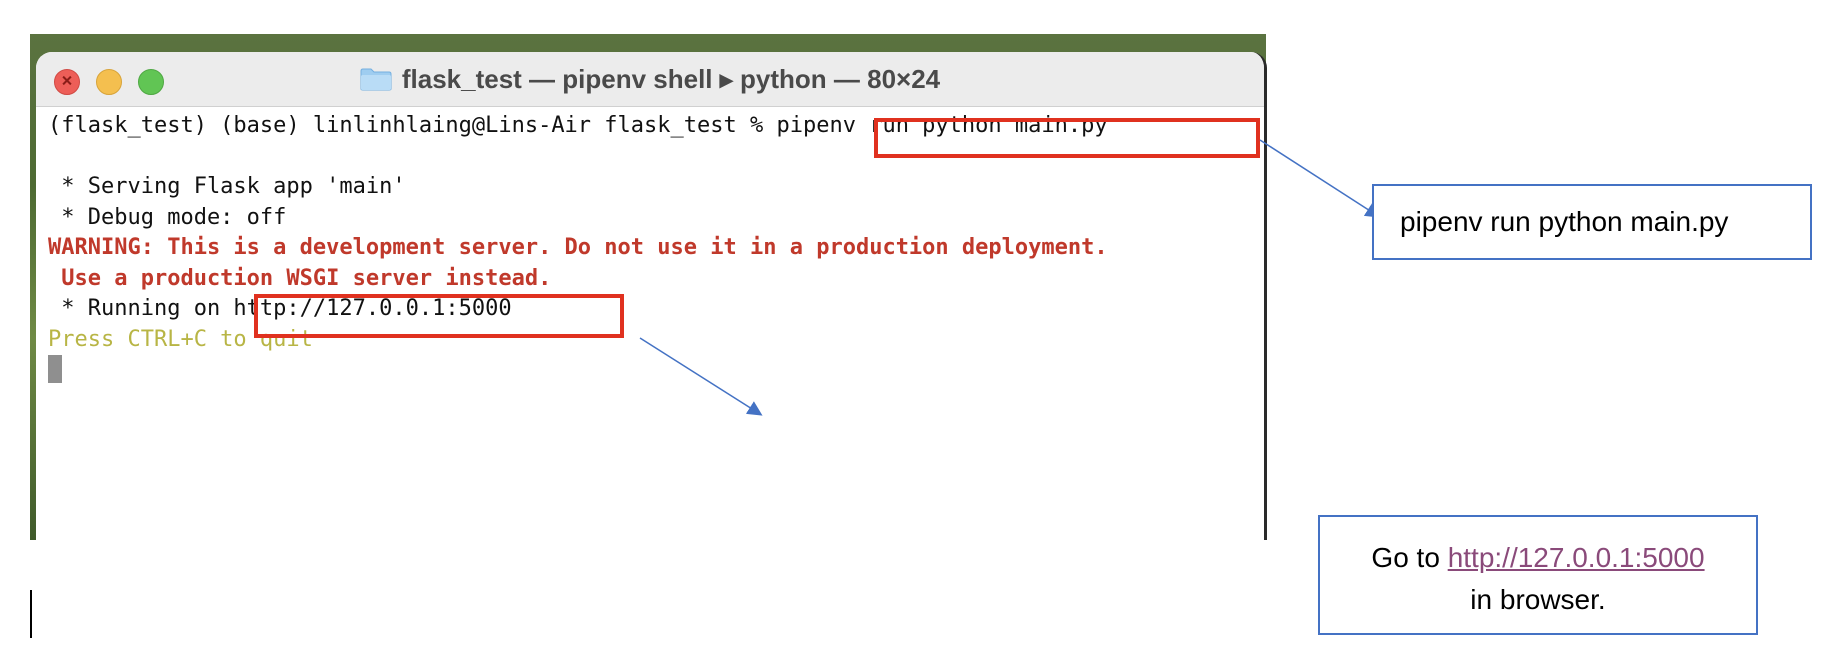 The image size is (1844, 660). Describe the element at coordinates (227, 186) in the screenshot. I see `serving-line: * Serving Flask app 'main'` at that location.